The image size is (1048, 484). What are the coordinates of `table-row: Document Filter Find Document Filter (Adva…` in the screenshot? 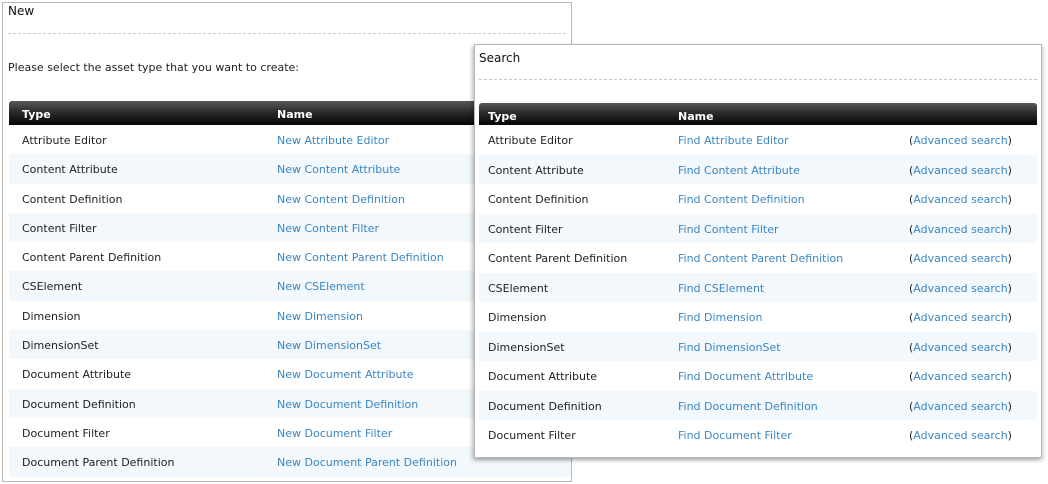 It's located at (758, 435).